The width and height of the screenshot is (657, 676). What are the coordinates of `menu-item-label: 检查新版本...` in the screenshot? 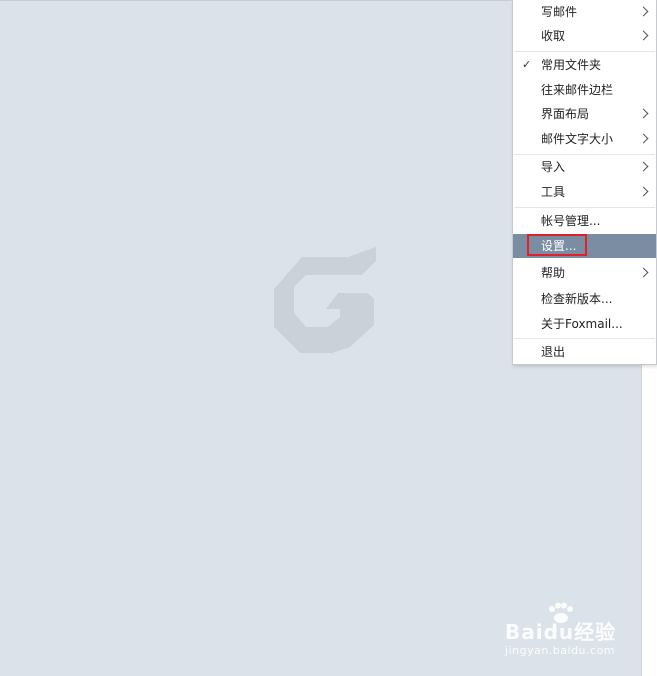 It's located at (577, 299).